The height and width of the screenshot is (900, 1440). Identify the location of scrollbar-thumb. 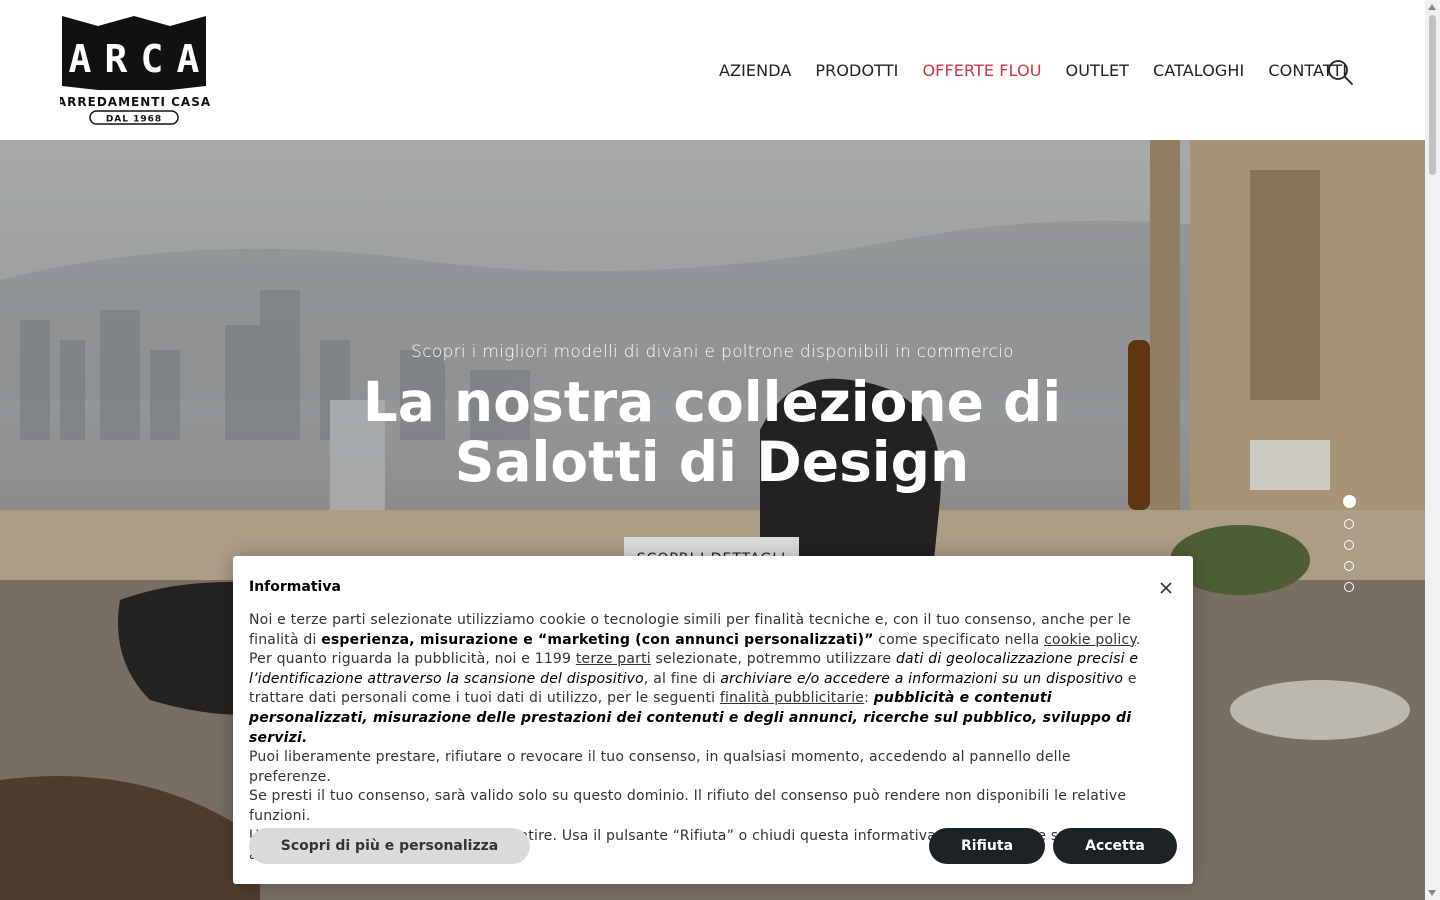
(1432, 95).